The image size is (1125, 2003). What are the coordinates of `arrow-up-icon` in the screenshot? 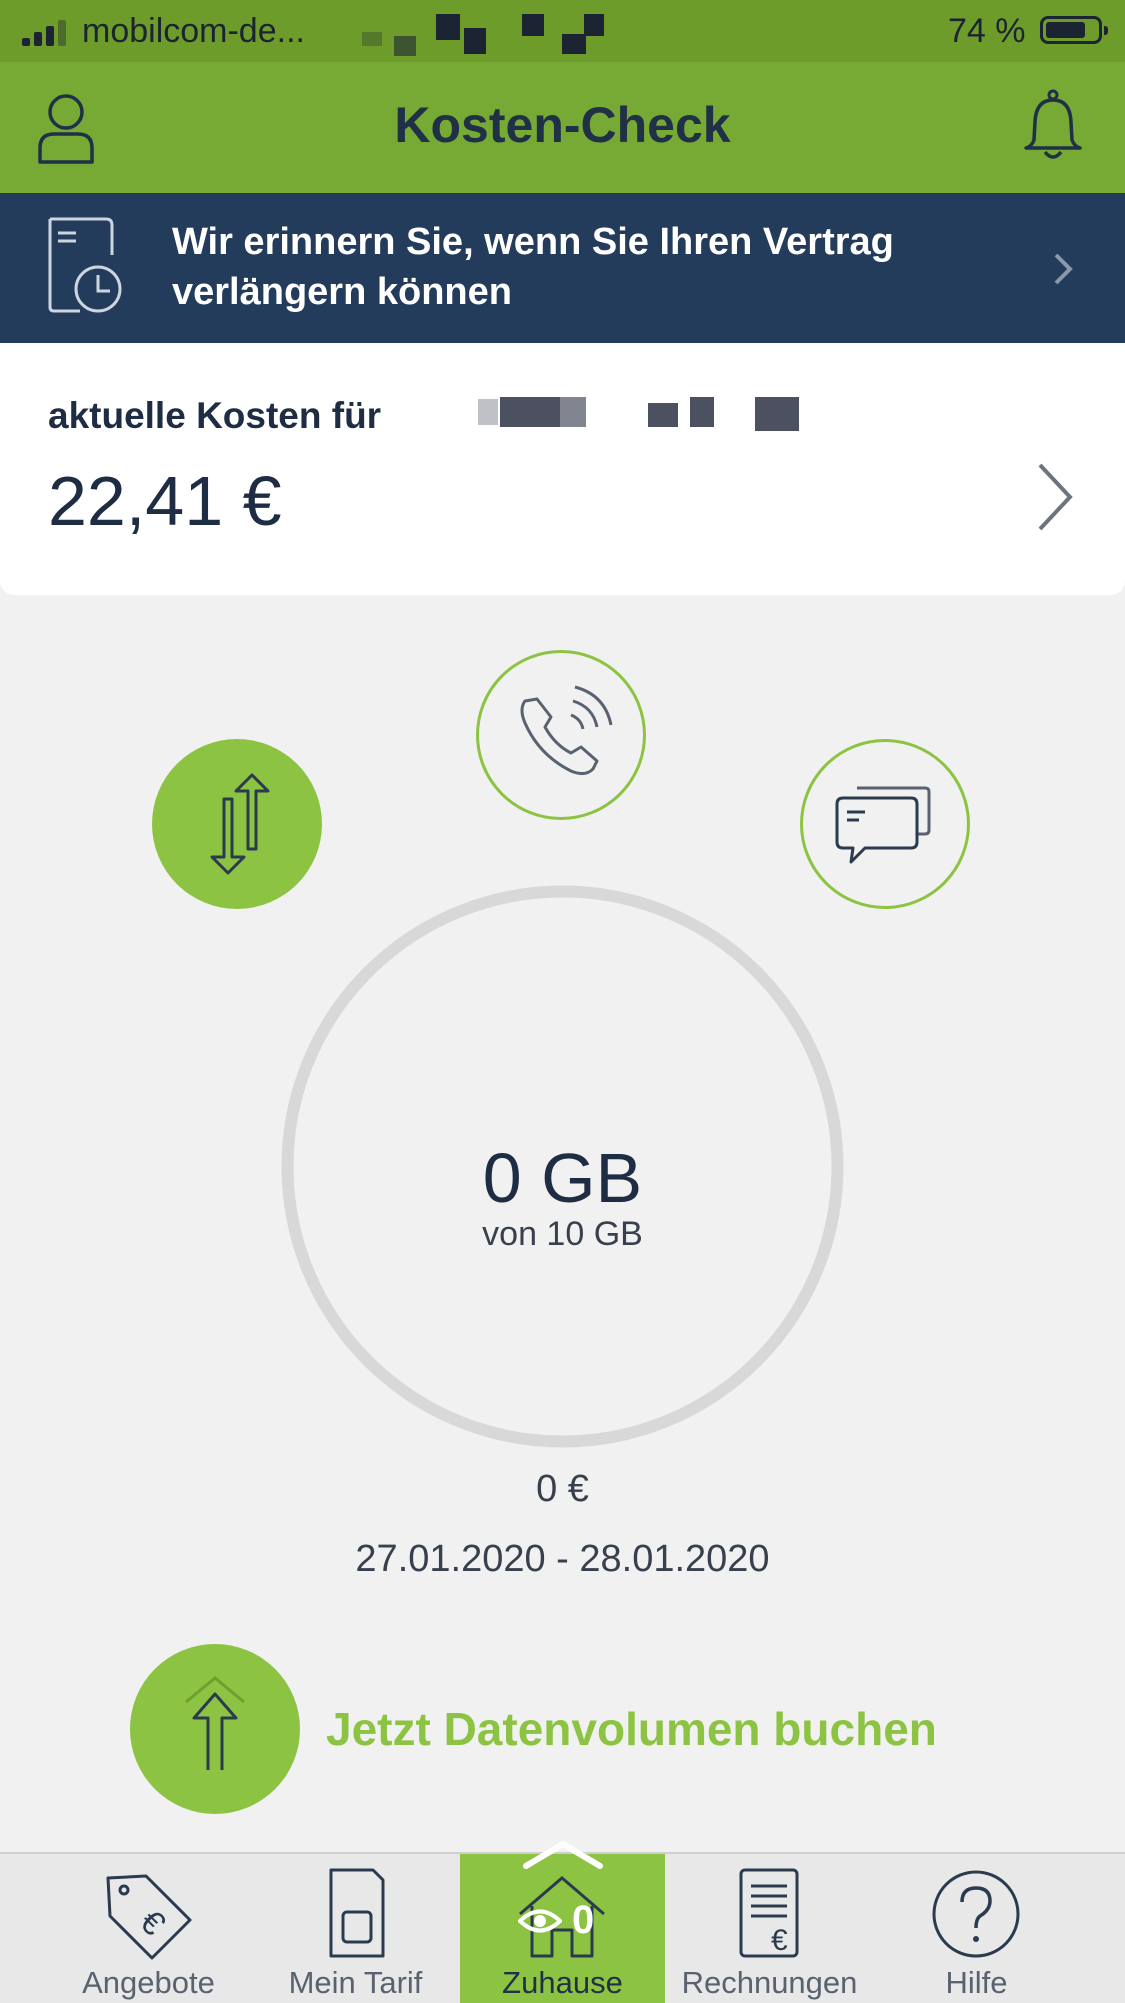 It's located at (215, 1723).